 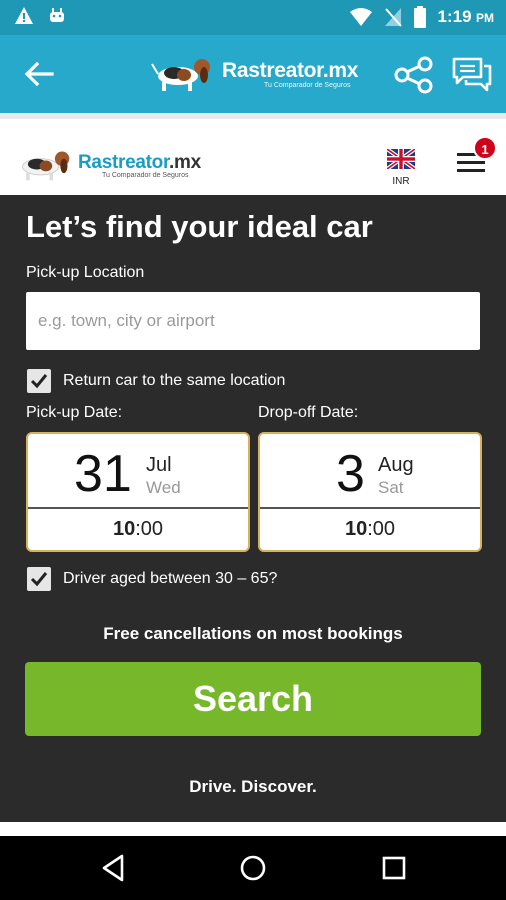 I want to click on app-brand-name: Rastreator.mx, so click(x=290, y=70).